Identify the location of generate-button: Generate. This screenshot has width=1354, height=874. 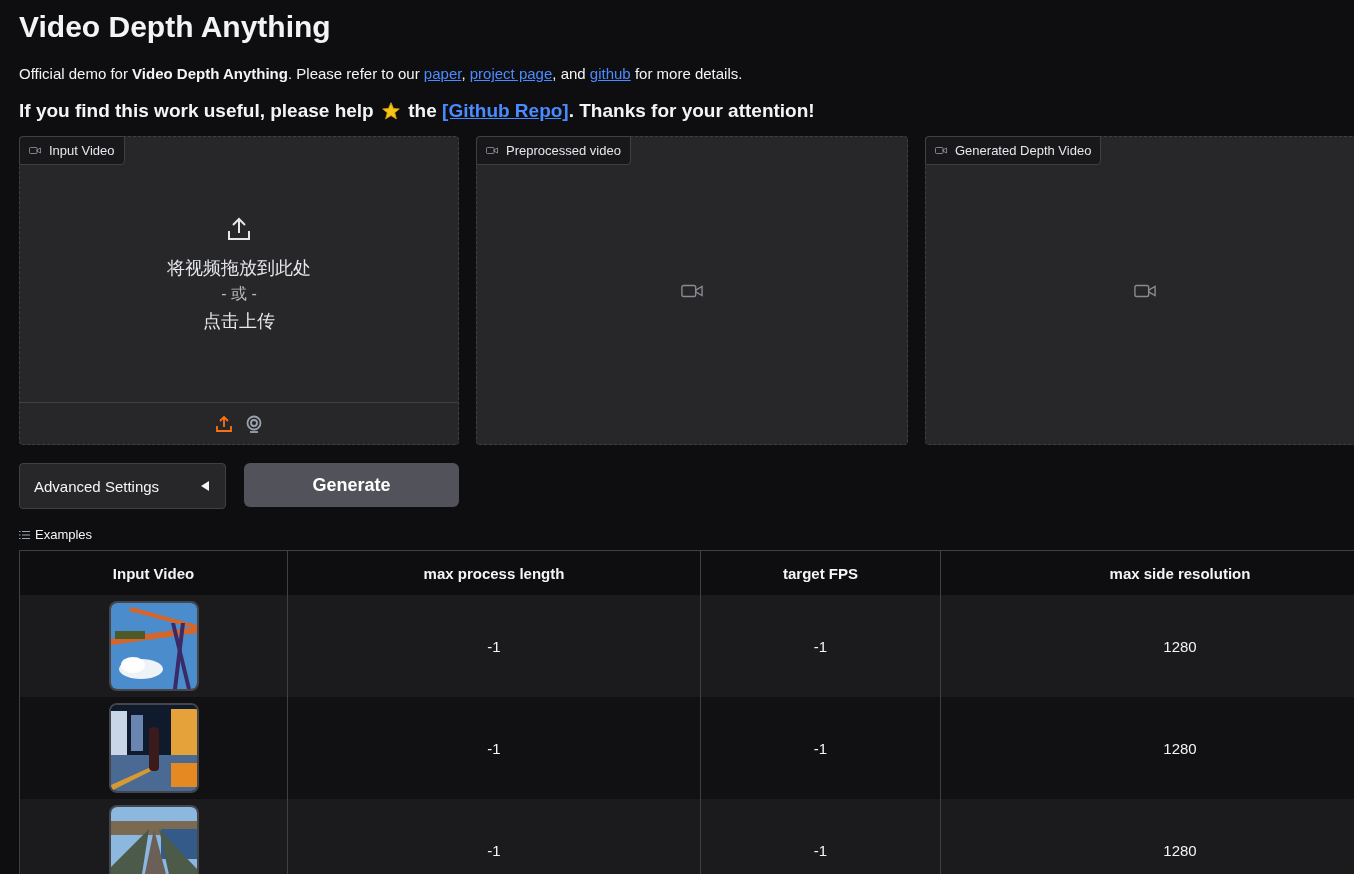
(351, 485).